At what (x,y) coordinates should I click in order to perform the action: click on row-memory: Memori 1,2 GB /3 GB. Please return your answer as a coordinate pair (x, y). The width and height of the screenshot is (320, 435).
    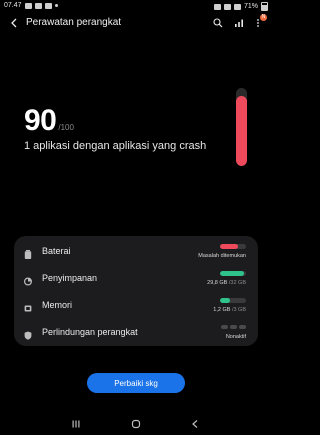
    Looking at the image, I should click on (136, 305).